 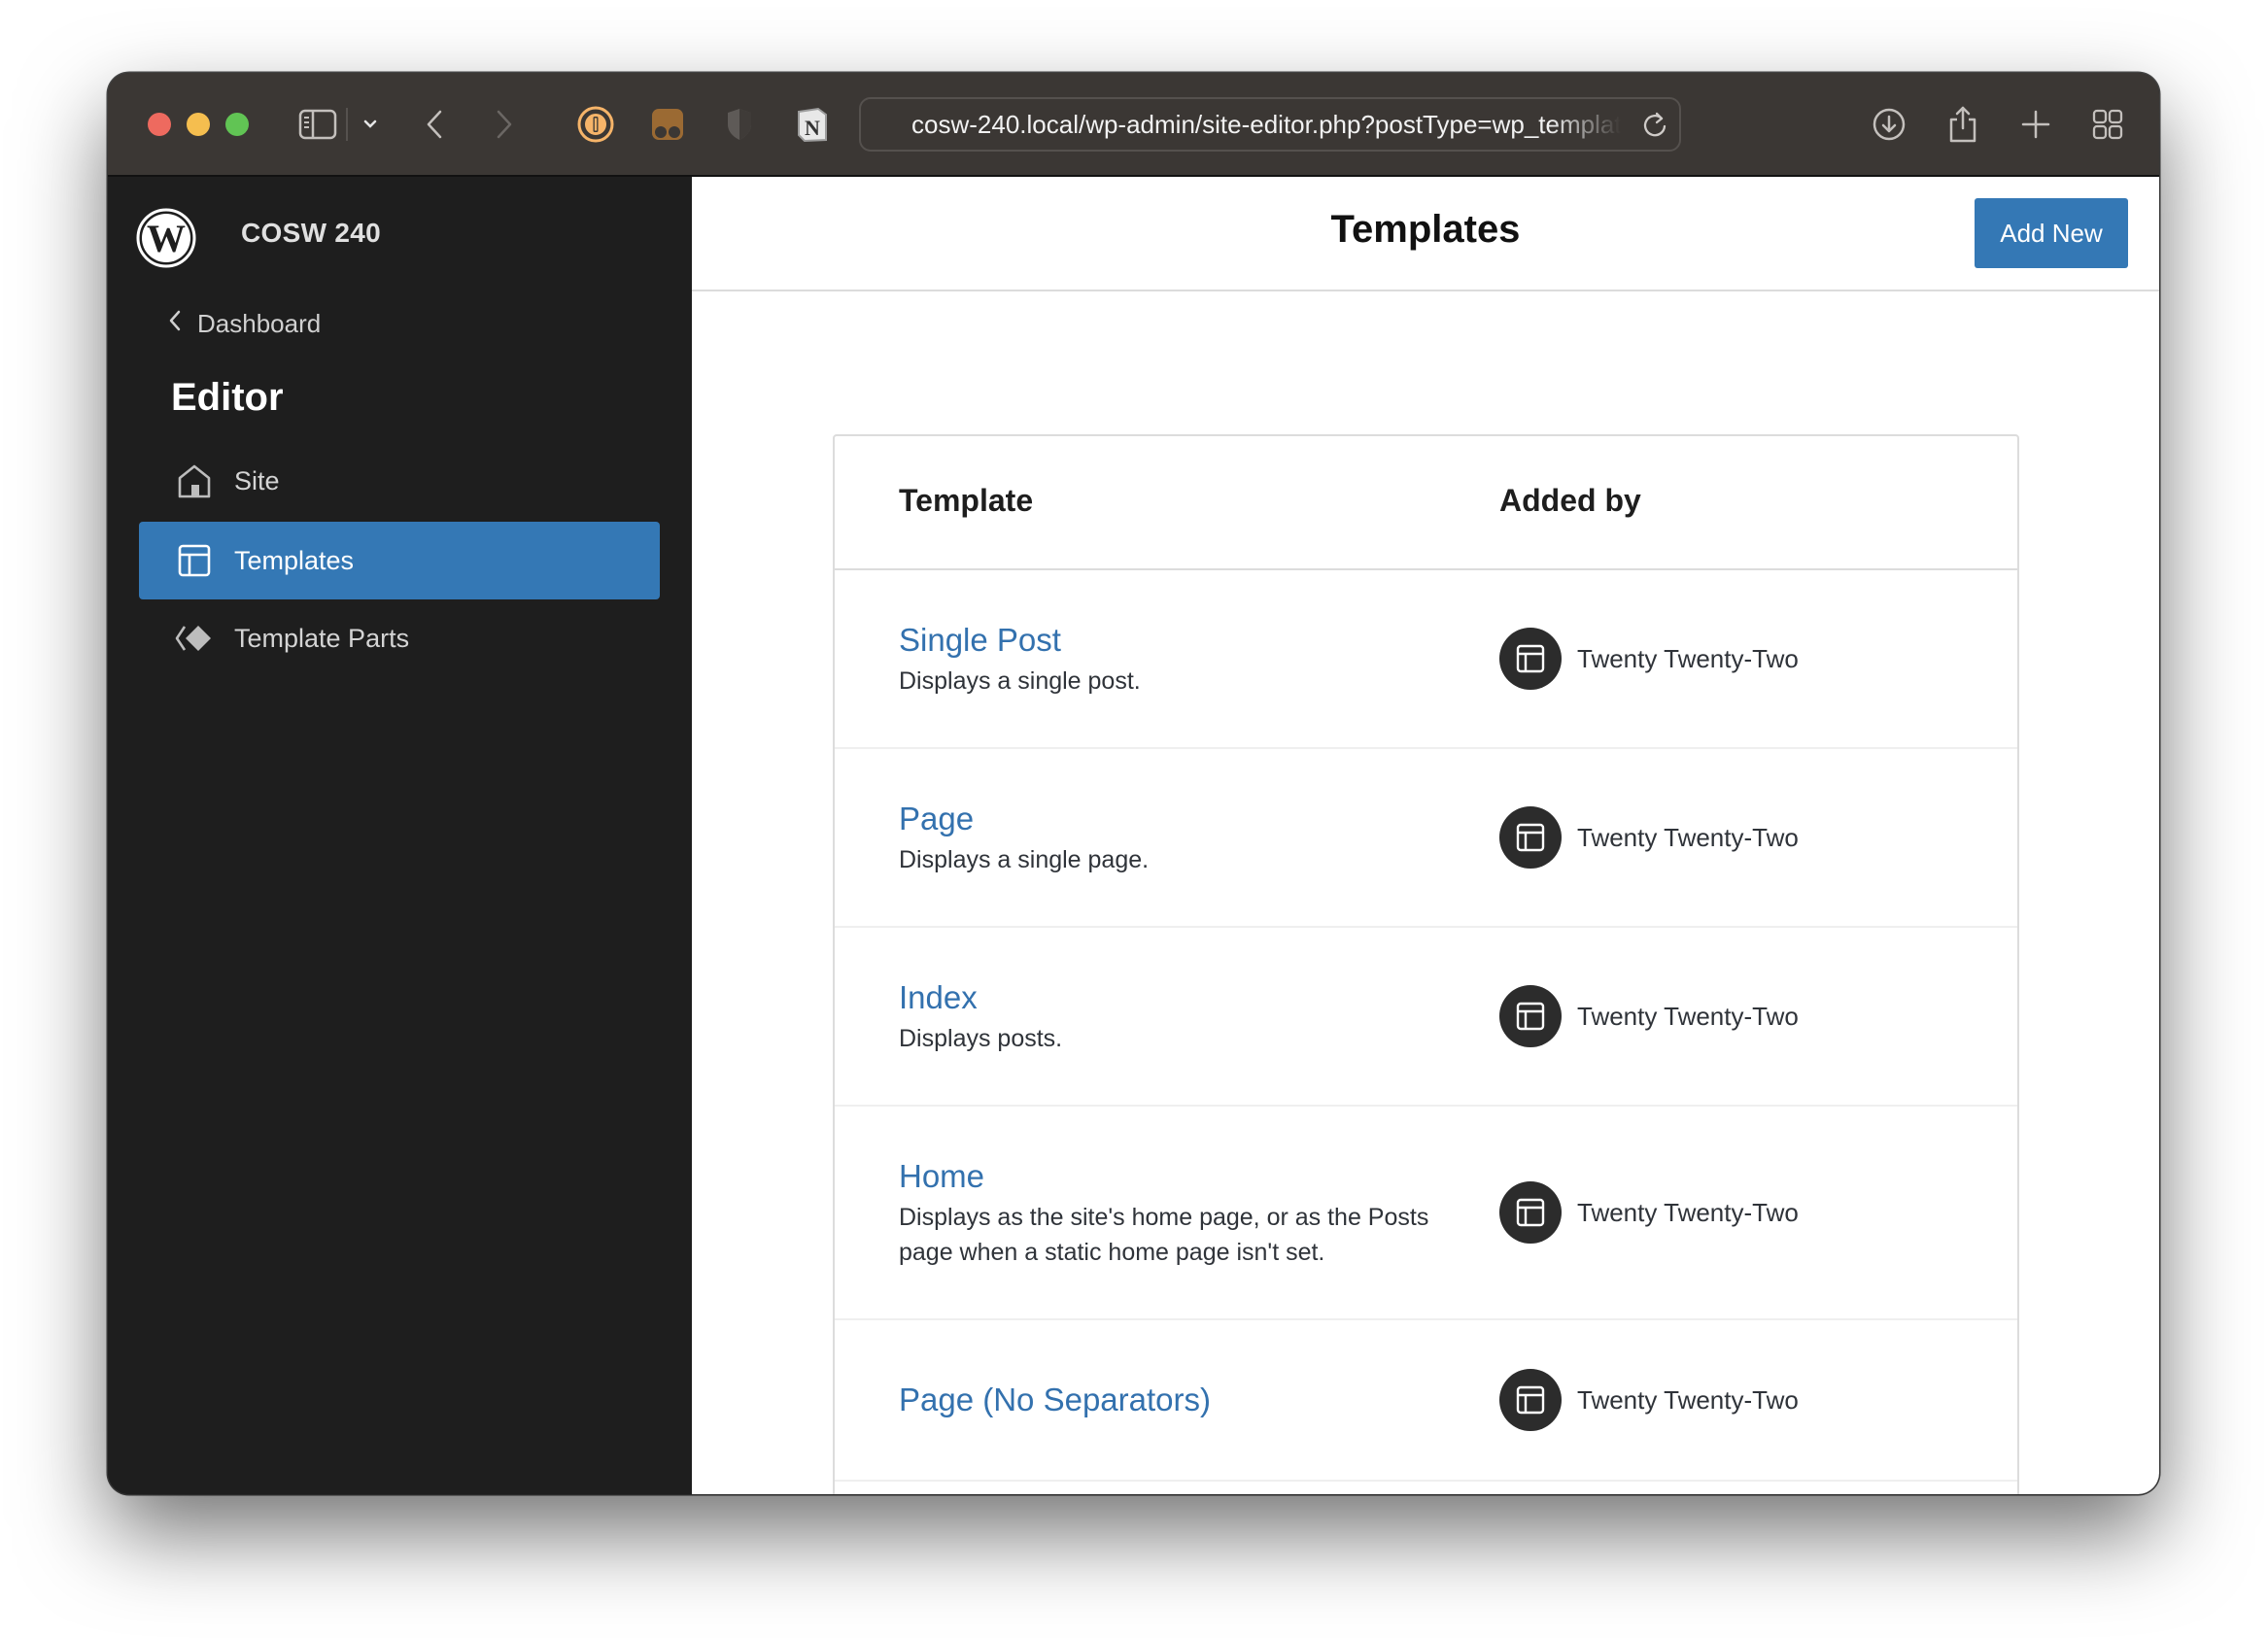 What do you see at coordinates (1426, 503) in the screenshot?
I see `table-header: Template Added by` at bounding box center [1426, 503].